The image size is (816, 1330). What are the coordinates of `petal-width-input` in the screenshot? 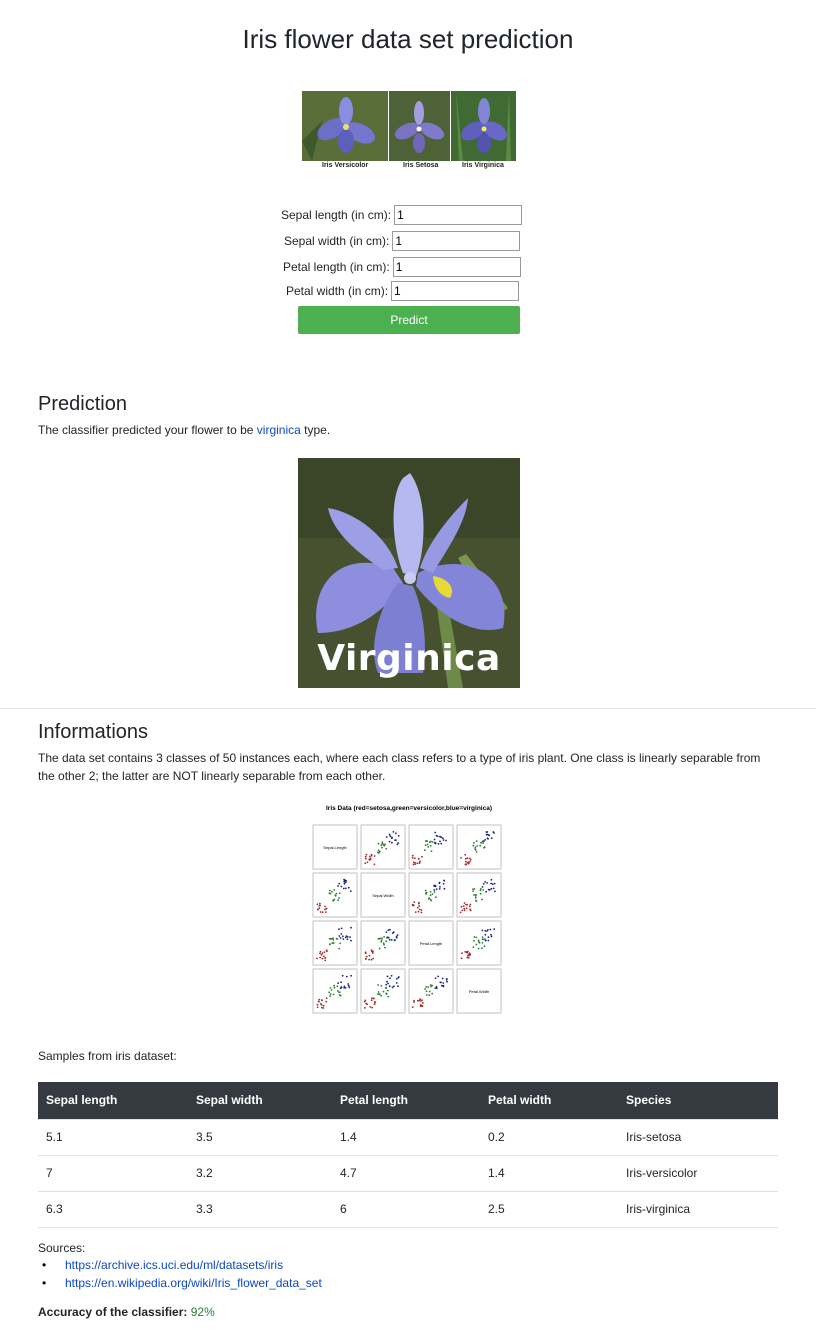 It's located at (455, 291).